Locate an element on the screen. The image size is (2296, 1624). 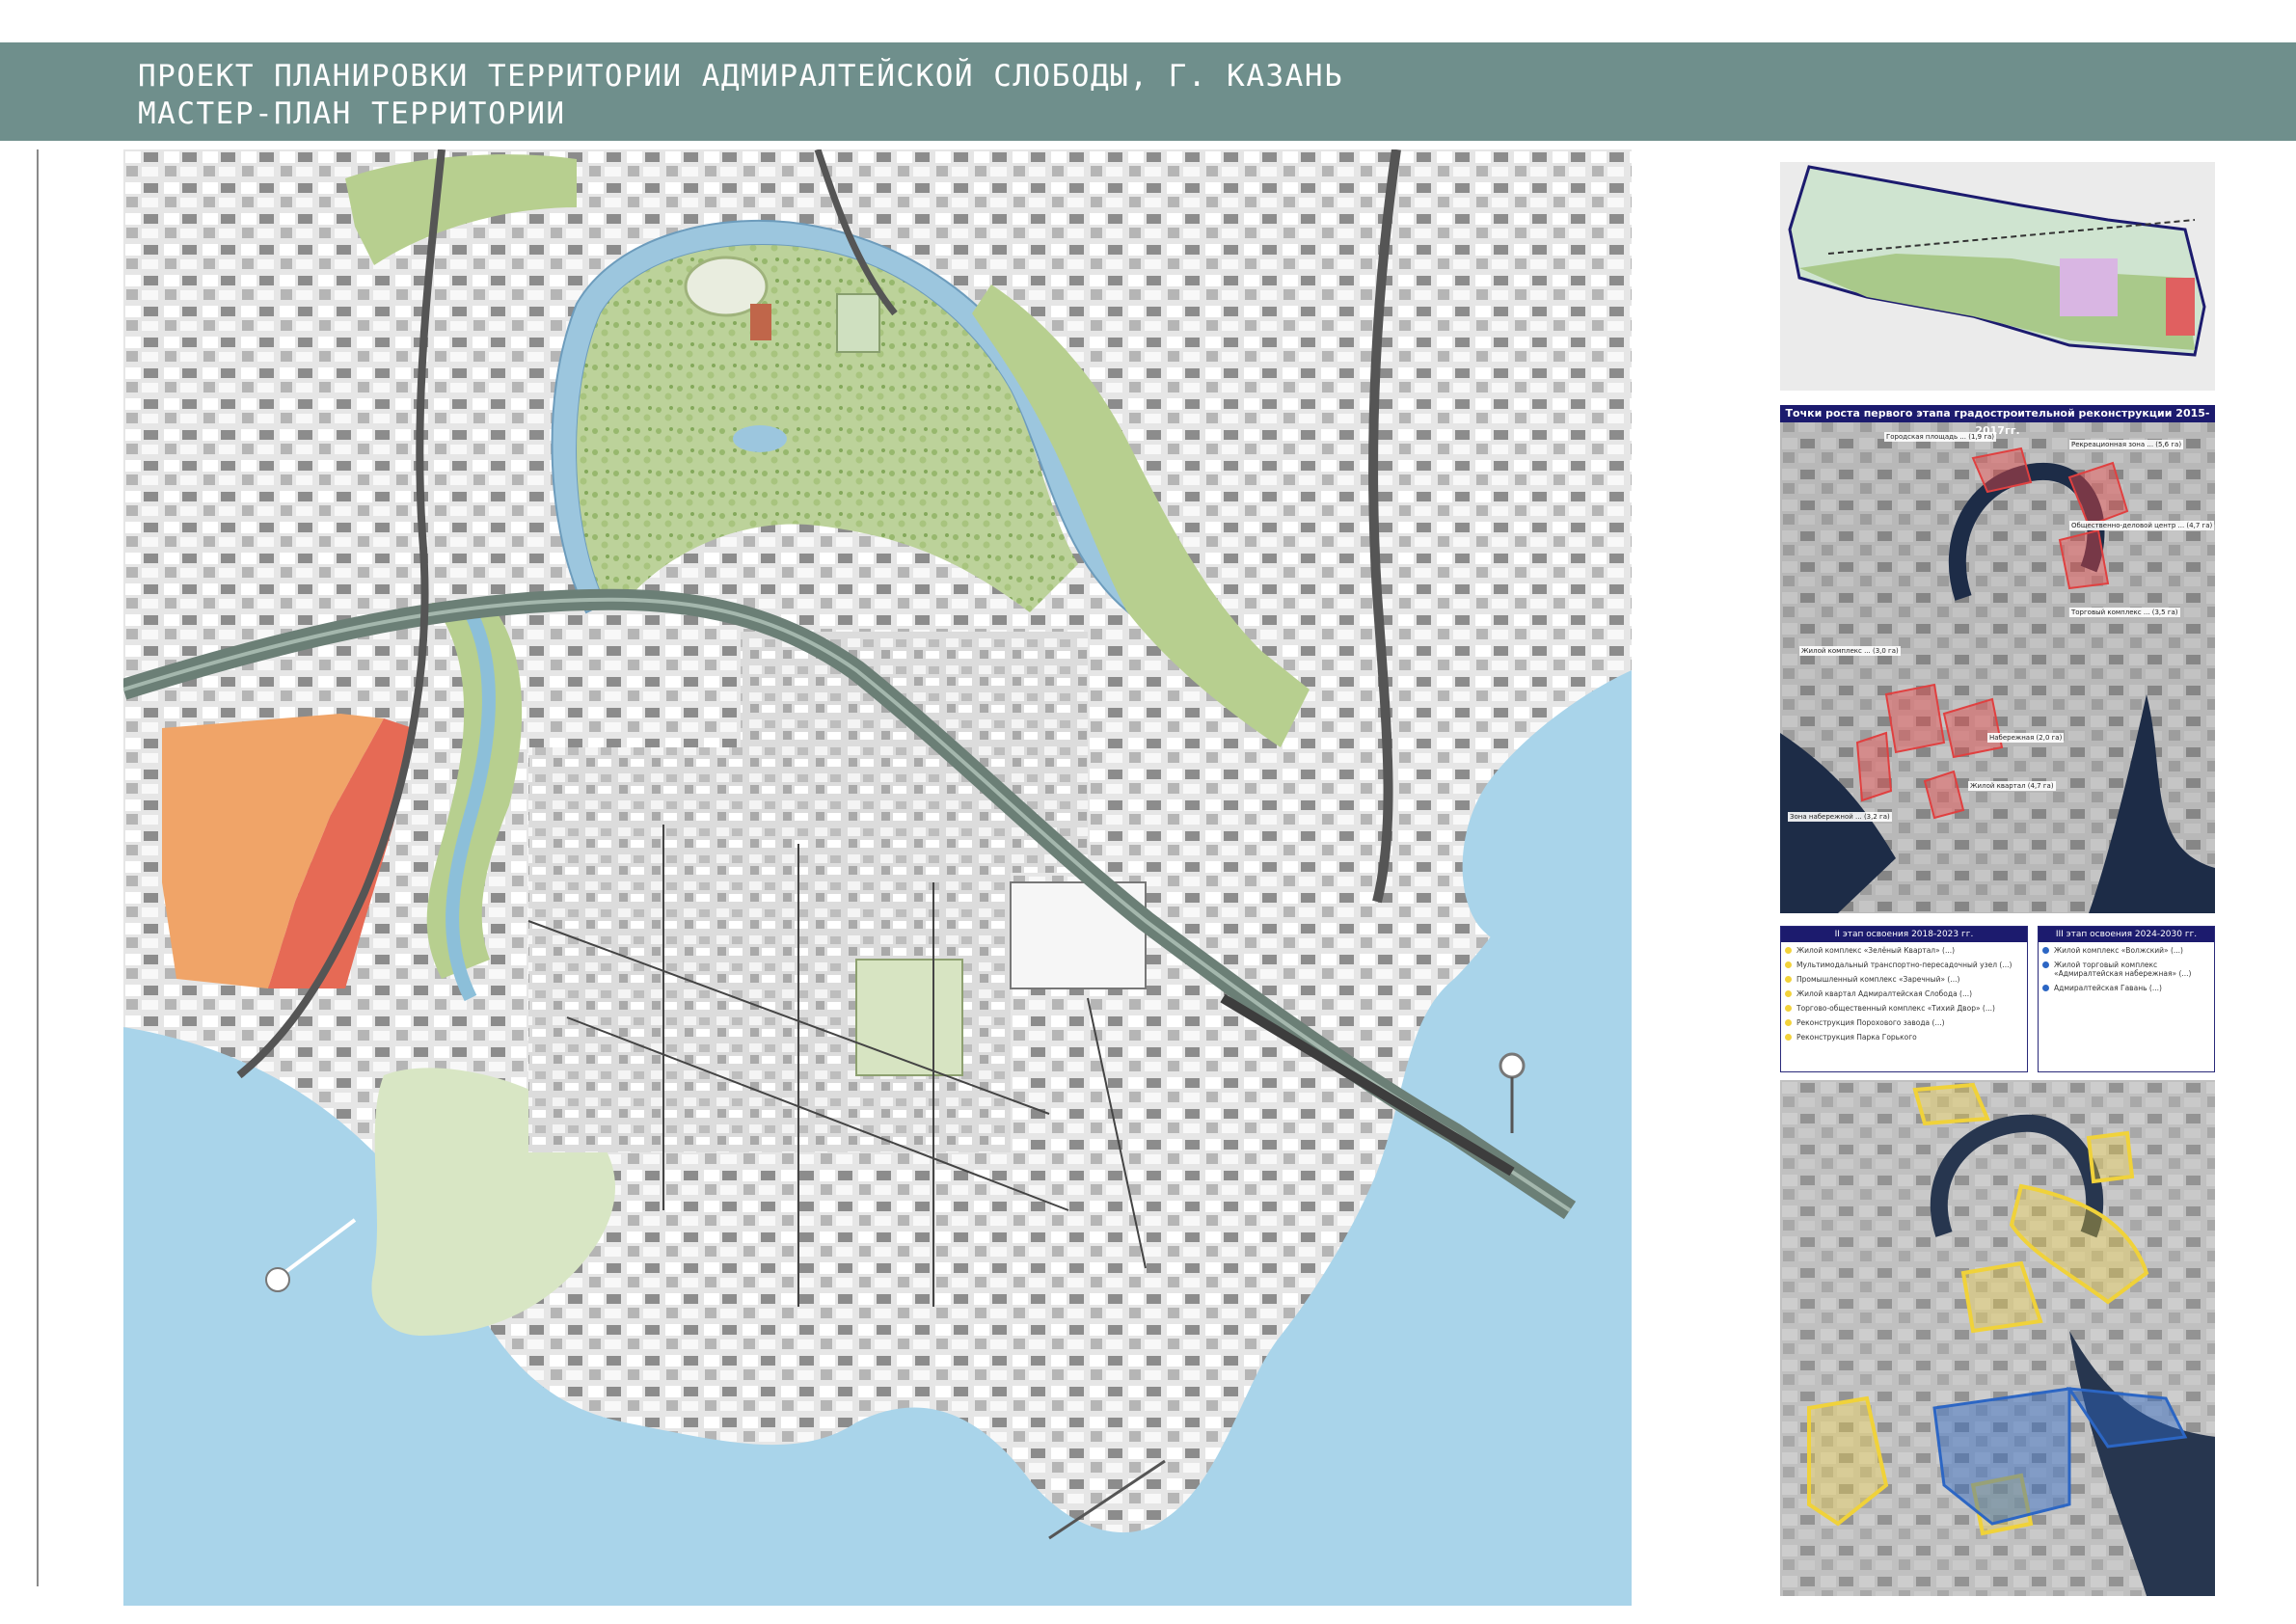
tennis-court-icon is located at coordinates (760, 322).